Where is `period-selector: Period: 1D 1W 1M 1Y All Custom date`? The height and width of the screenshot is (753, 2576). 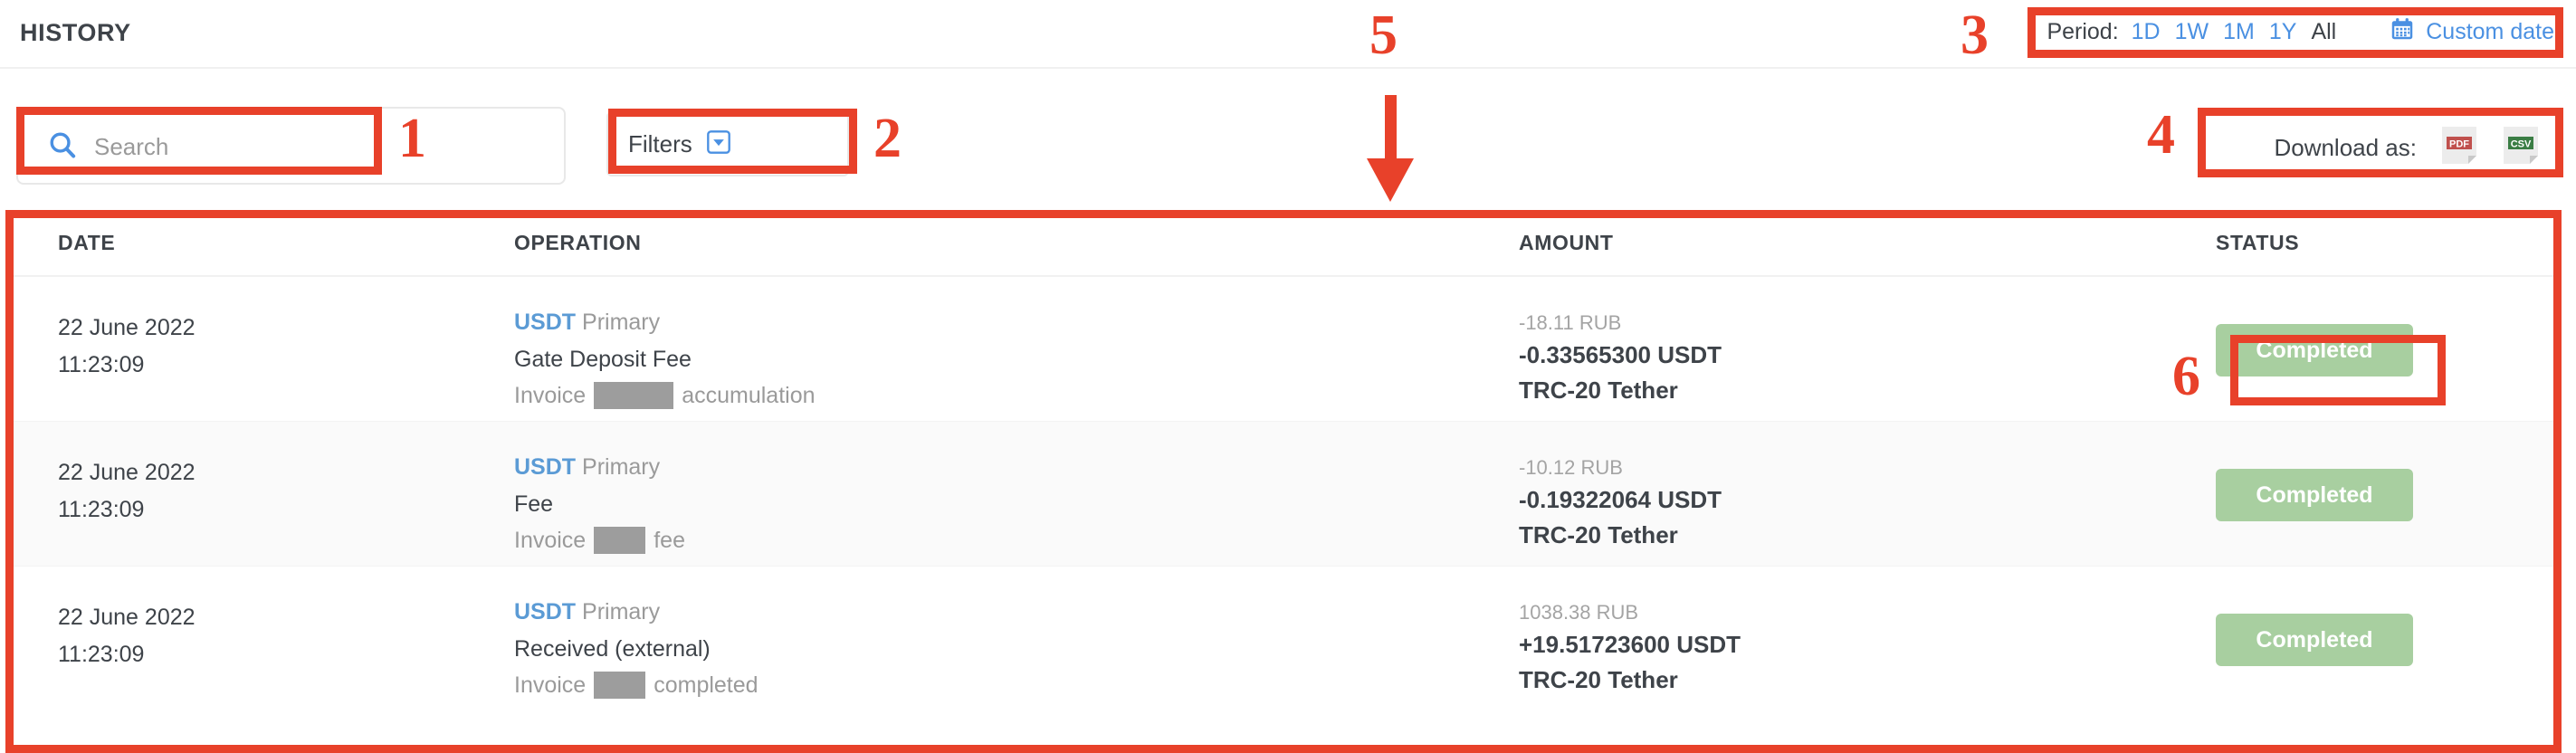
period-selector: Period: 1D 1W 1M 1Y All Custom date is located at coordinates (2300, 32).